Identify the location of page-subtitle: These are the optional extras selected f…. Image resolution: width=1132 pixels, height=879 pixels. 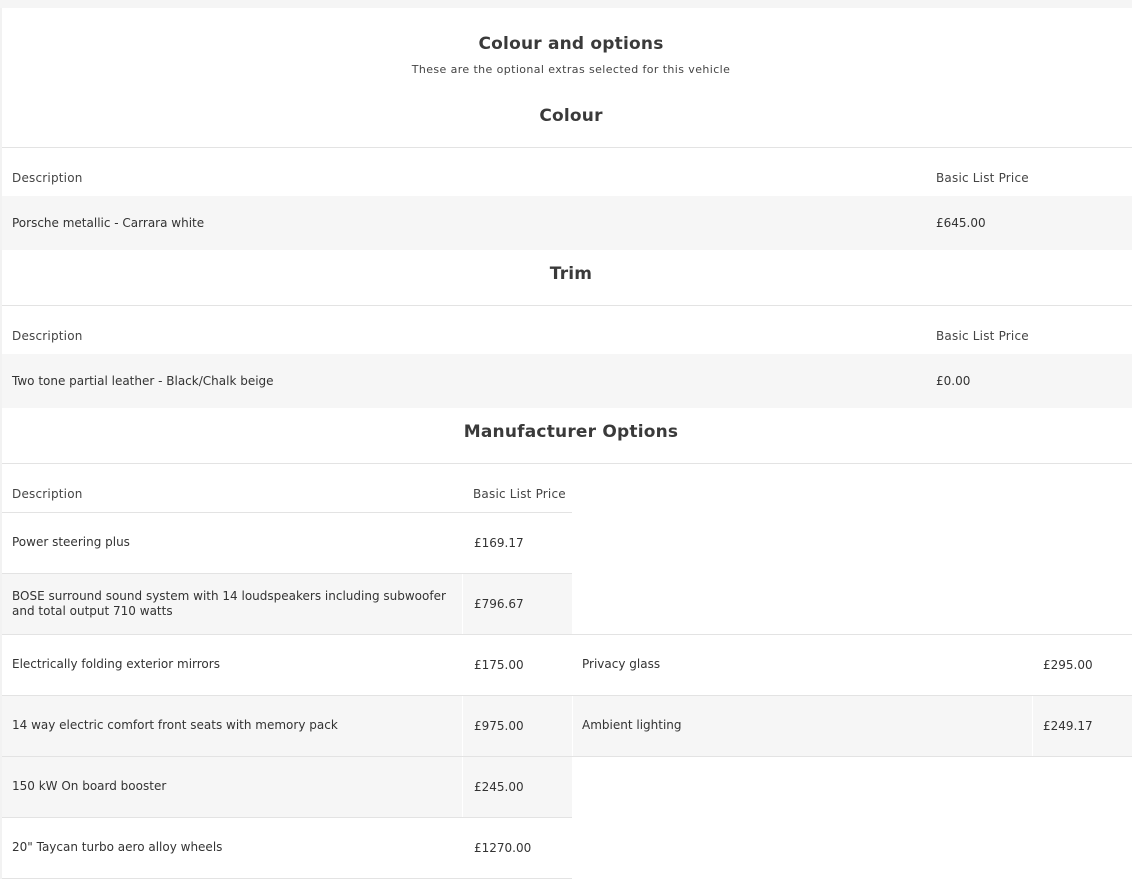
(571, 69).